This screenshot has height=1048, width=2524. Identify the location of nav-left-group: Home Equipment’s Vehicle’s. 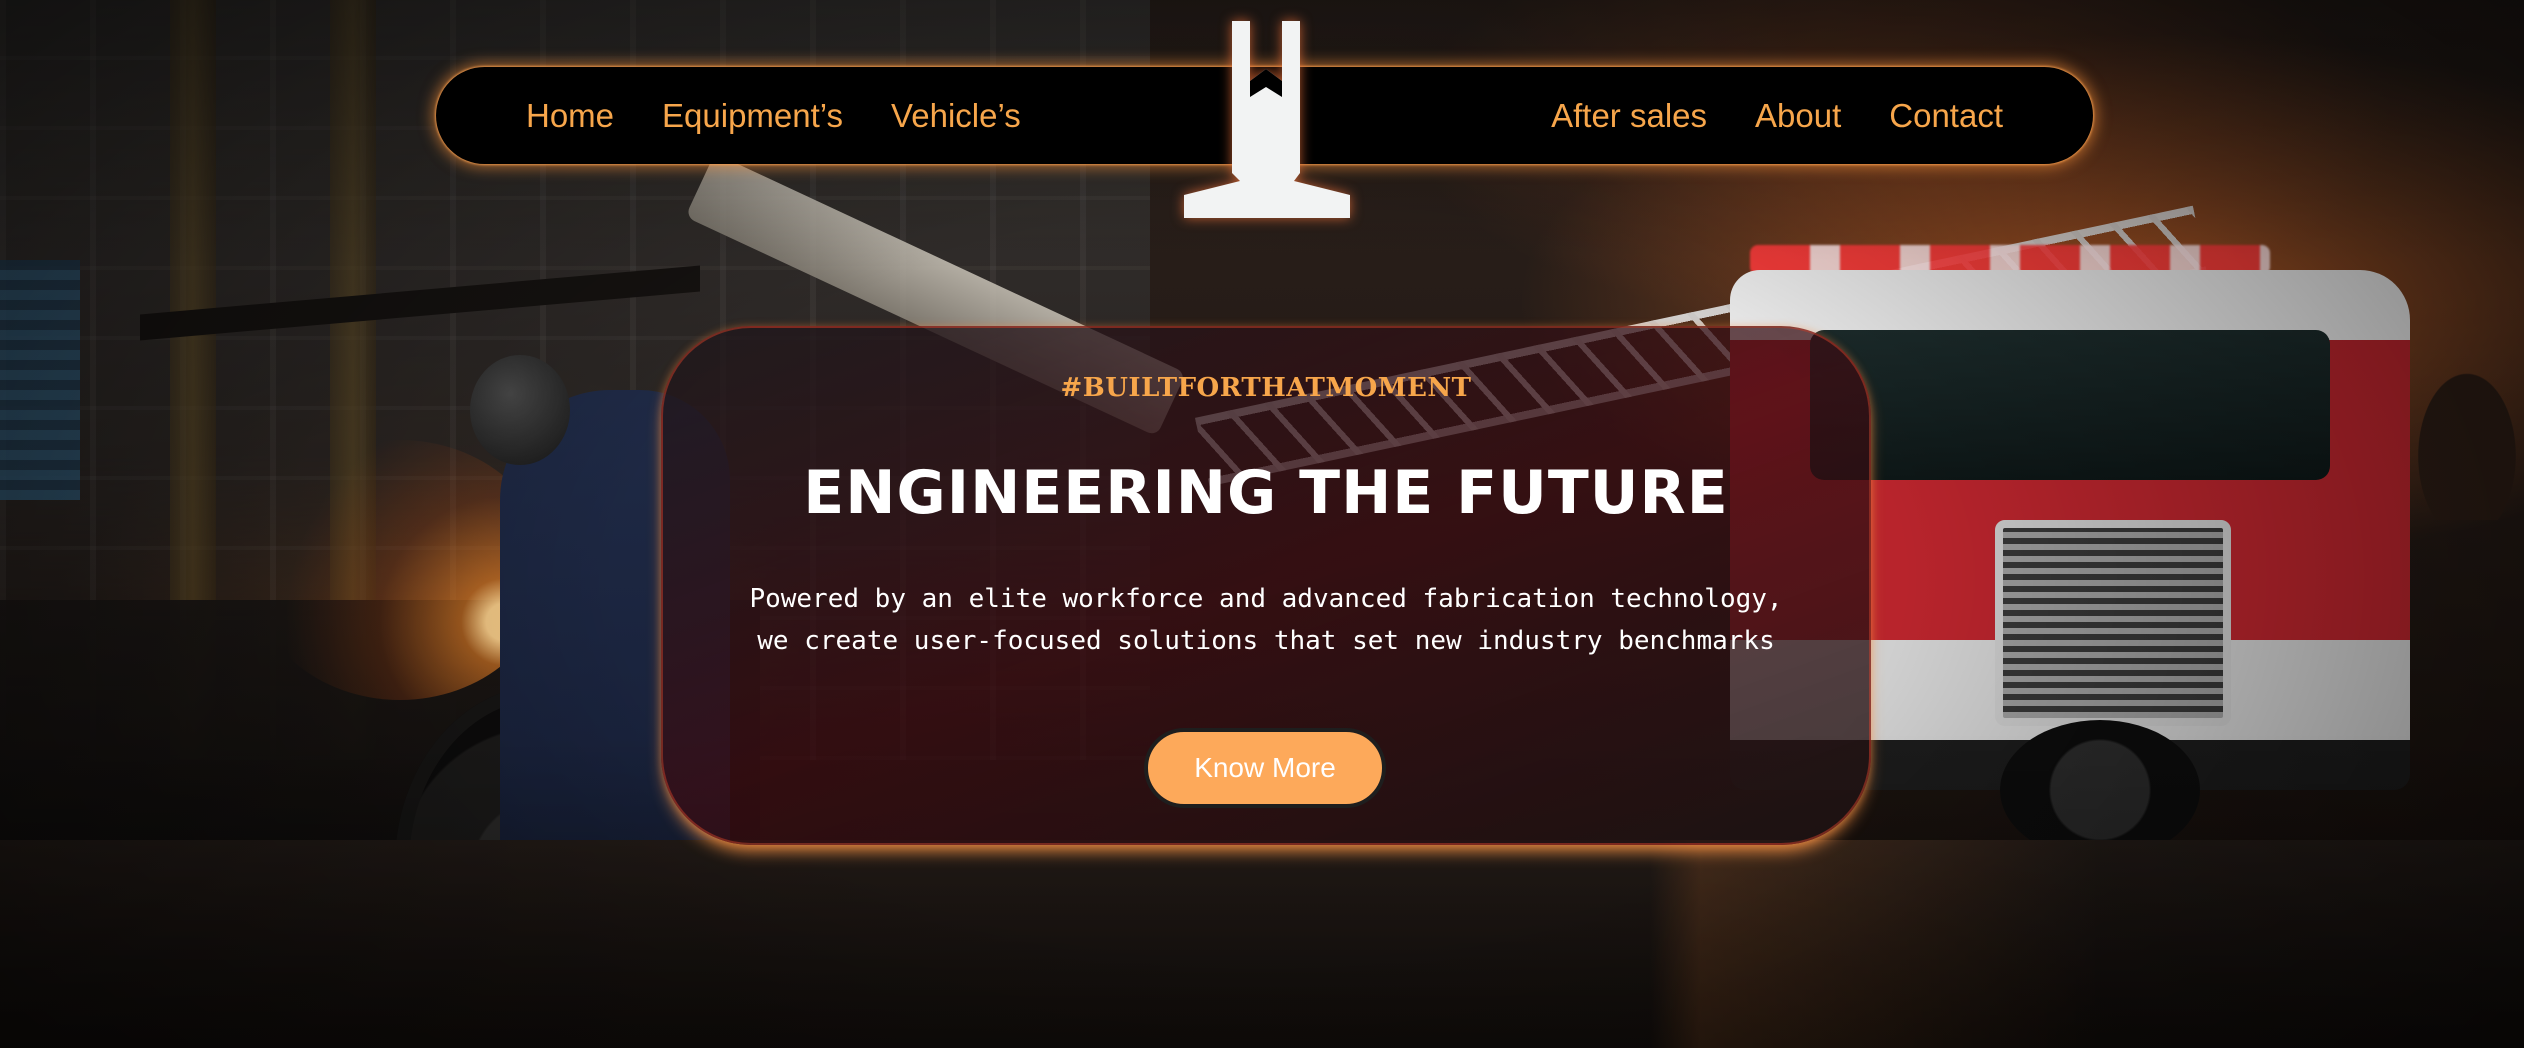
(773, 115).